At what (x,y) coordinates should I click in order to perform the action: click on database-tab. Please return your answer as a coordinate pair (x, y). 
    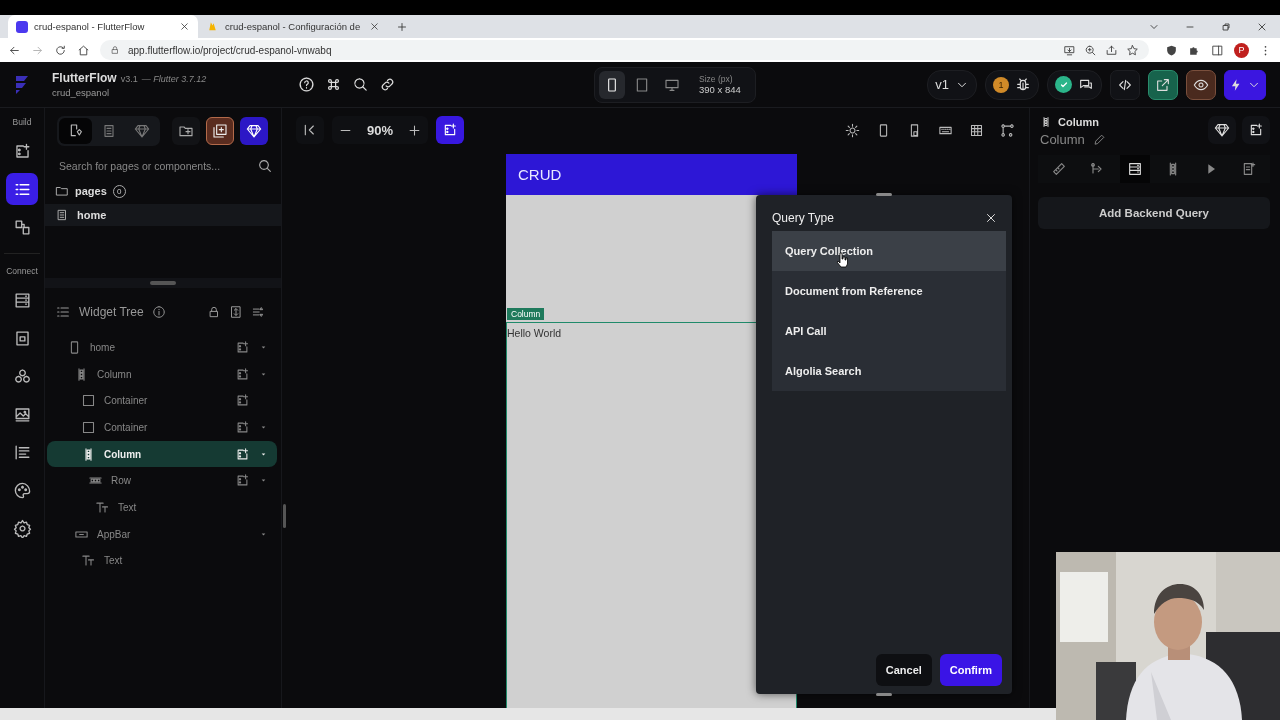
    Looking at the image, I should click on (1135, 169).